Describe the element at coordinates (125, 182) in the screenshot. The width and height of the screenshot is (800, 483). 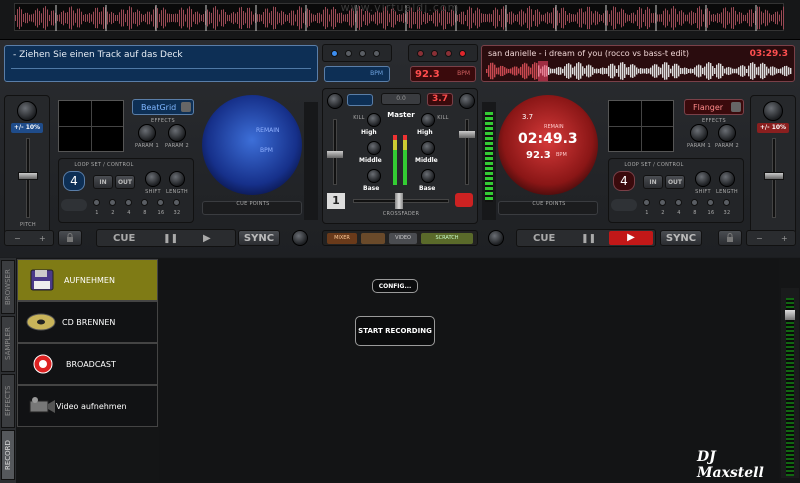
I see `left-loop-out-button: OUT` at that location.